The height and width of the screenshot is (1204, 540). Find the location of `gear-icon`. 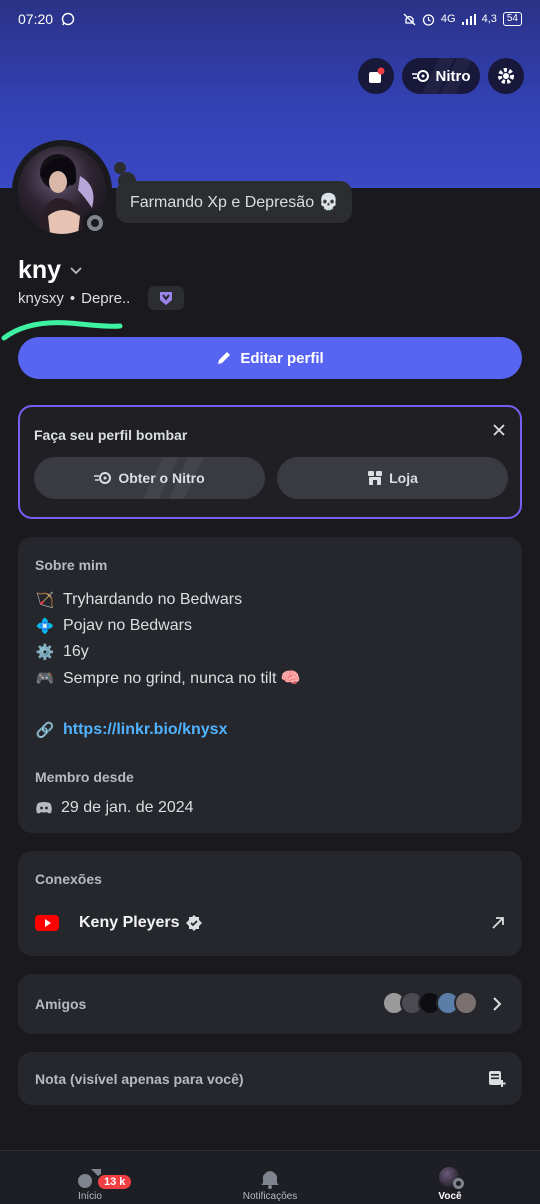

gear-icon is located at coordinates (506, 76).